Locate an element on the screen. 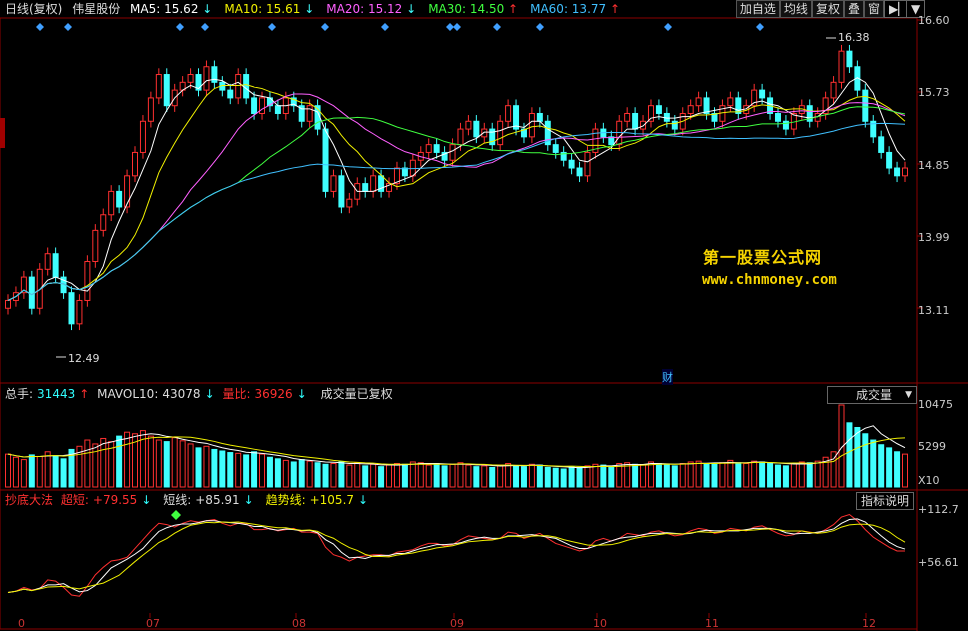 This screenshot has height=631, width=968. ma-legend-item: MA30: 14.50 ↑ is located at coordinates (473, 9).